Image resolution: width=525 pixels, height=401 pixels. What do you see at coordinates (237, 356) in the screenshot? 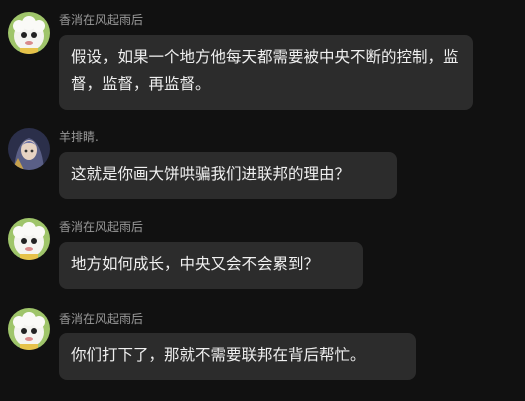
I see `message-bubble: 你们打下了，那就不需要联邦在背后帮忙。` at bounding box center [237, 356].